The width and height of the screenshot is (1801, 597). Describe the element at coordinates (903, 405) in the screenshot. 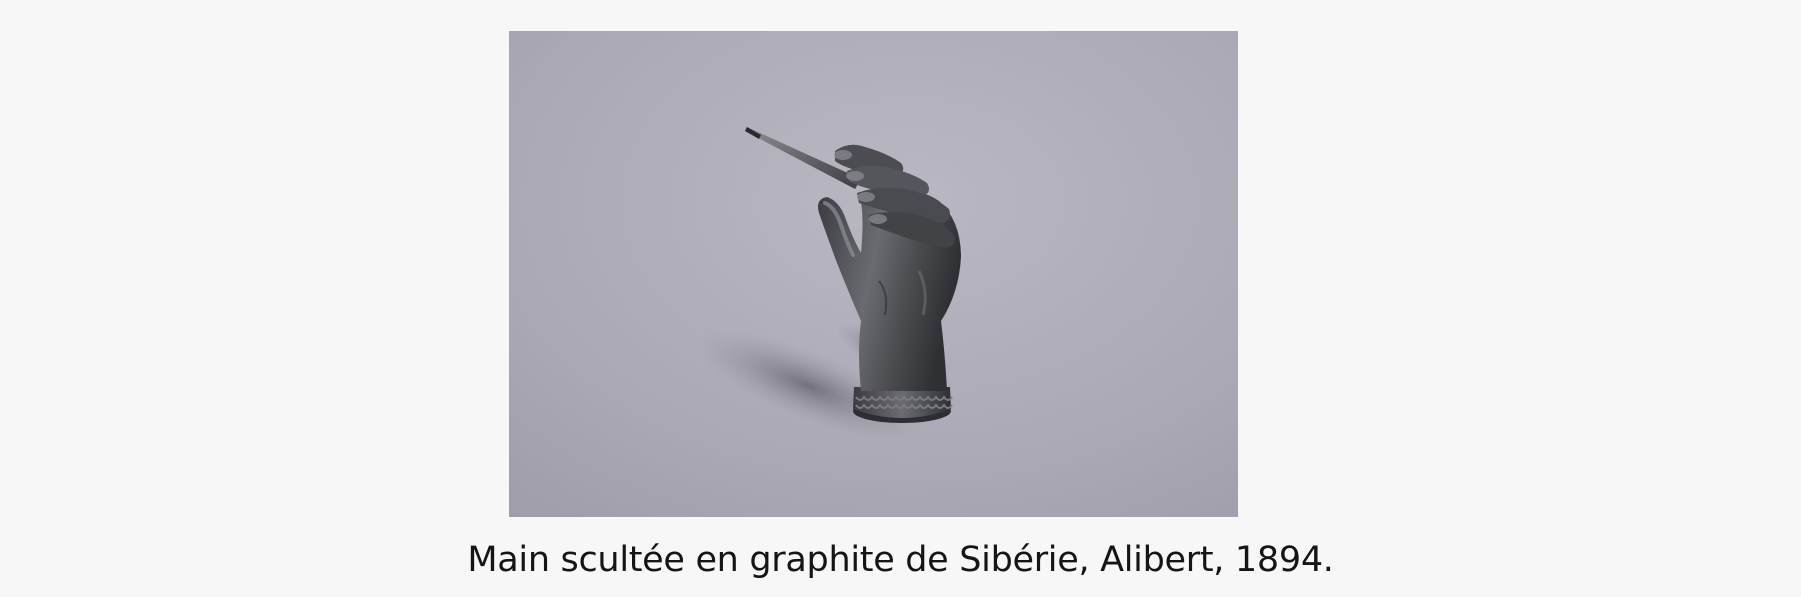

I see `sculpture-base` at that location.